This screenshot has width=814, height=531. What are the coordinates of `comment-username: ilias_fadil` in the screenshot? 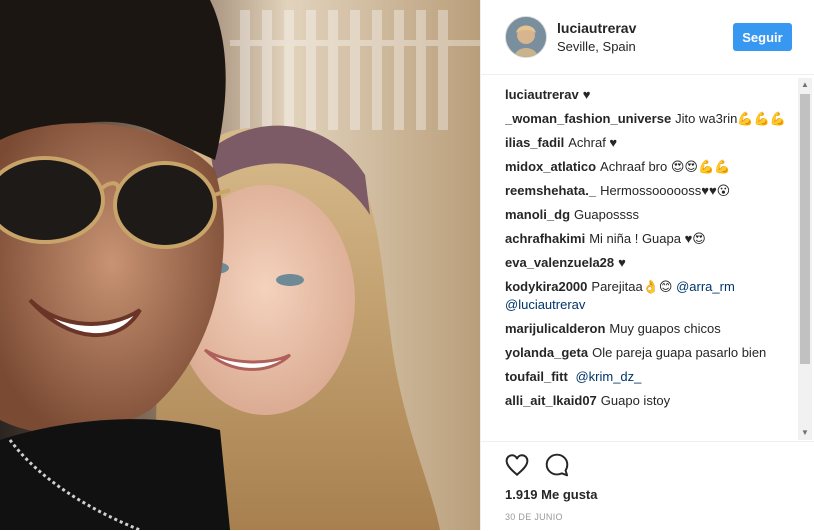 It's located at (534, 142).